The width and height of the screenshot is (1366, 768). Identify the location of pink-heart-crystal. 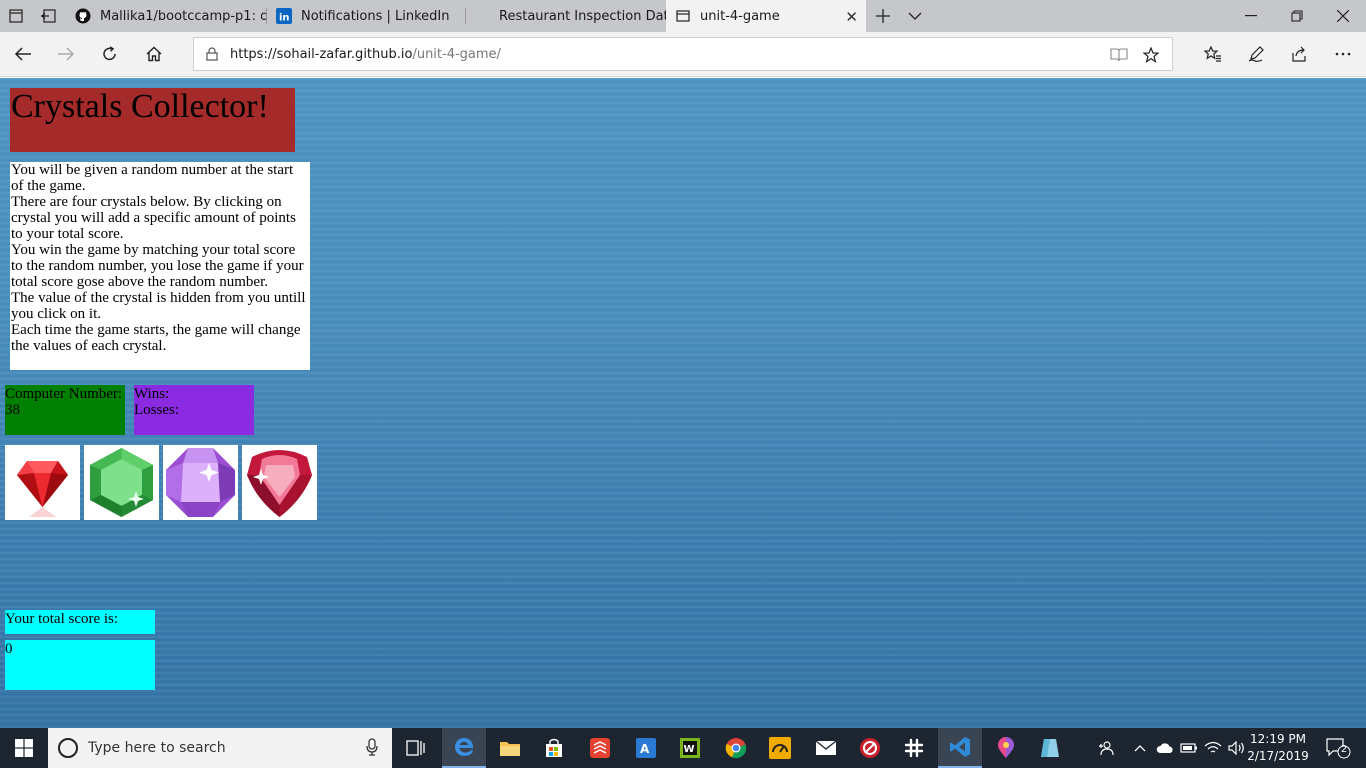
(279, 482).